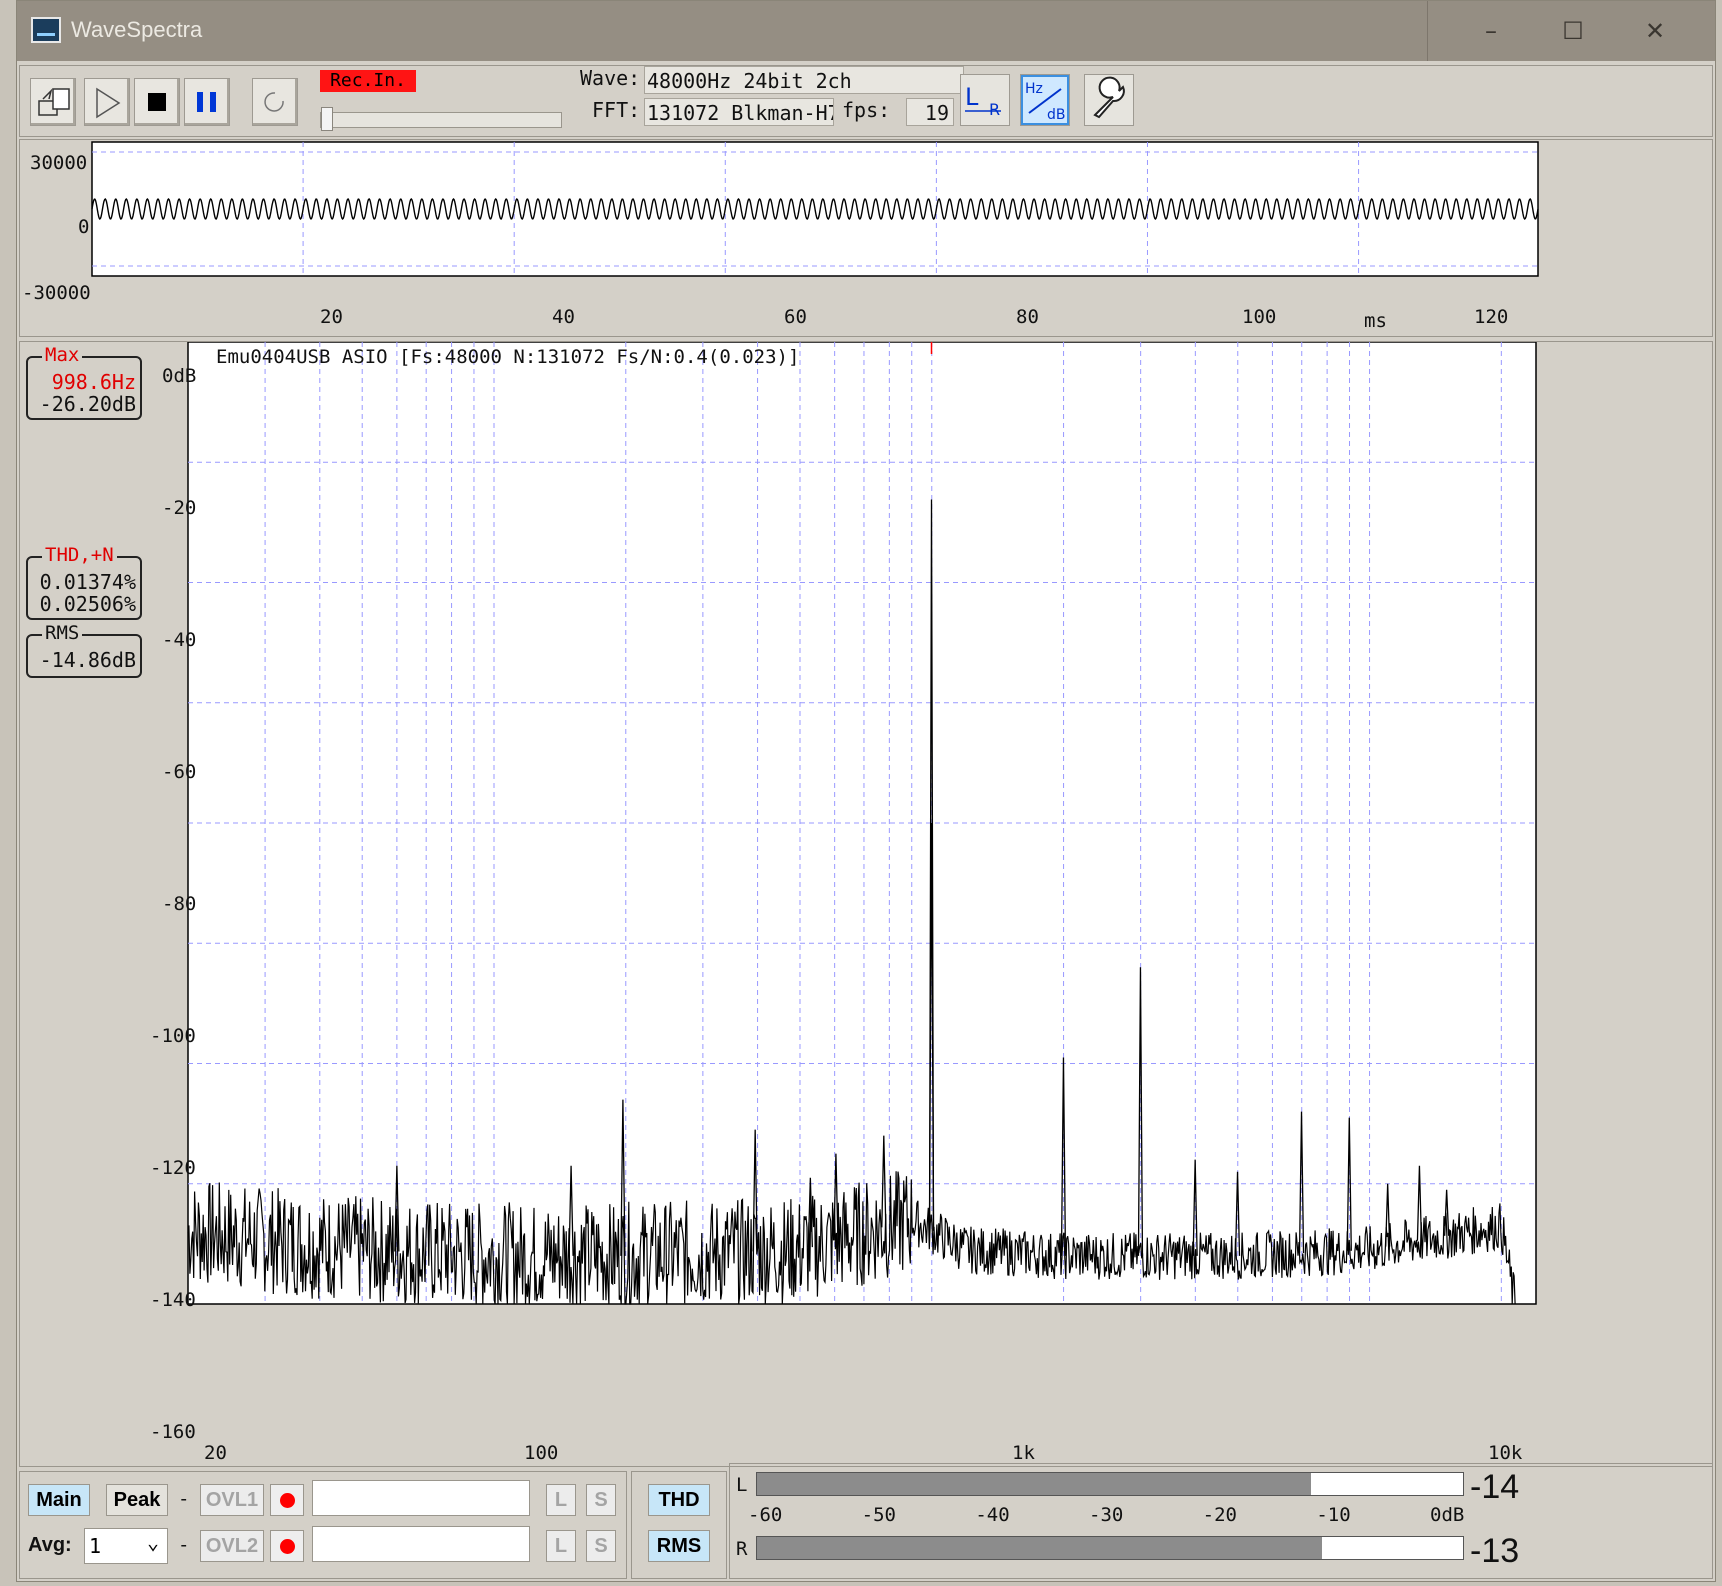 This screenshot has width=1722, height=1586. I want to click on meter-scale-tick: -40, so click(992, 1515).